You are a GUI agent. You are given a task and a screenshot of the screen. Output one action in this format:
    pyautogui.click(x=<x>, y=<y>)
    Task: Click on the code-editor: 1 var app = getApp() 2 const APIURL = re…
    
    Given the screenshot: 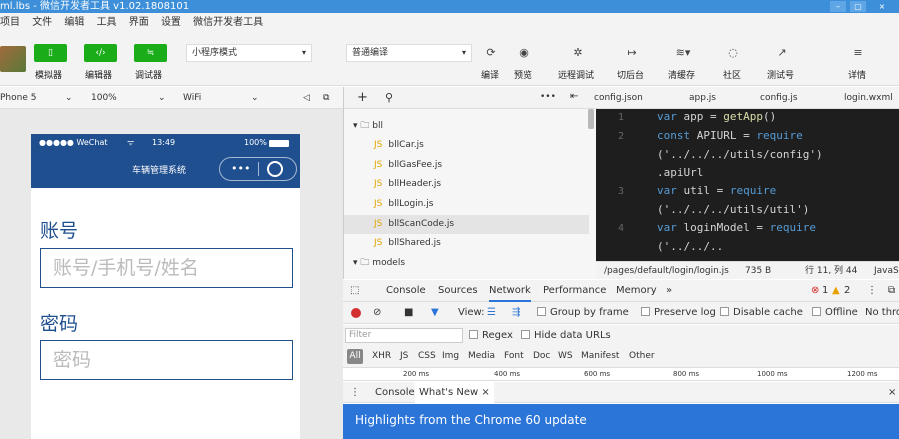 What is the action you would take?
    pyautogui.click(x=747, y=185)
    